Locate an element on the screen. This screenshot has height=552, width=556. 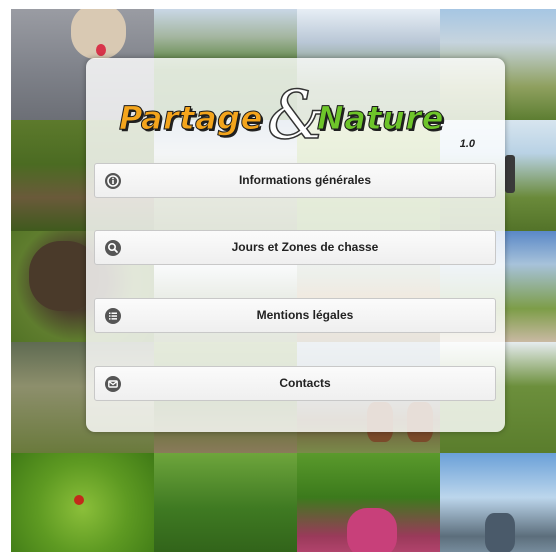
photo-backpacker is located at coordinates (498, 502).